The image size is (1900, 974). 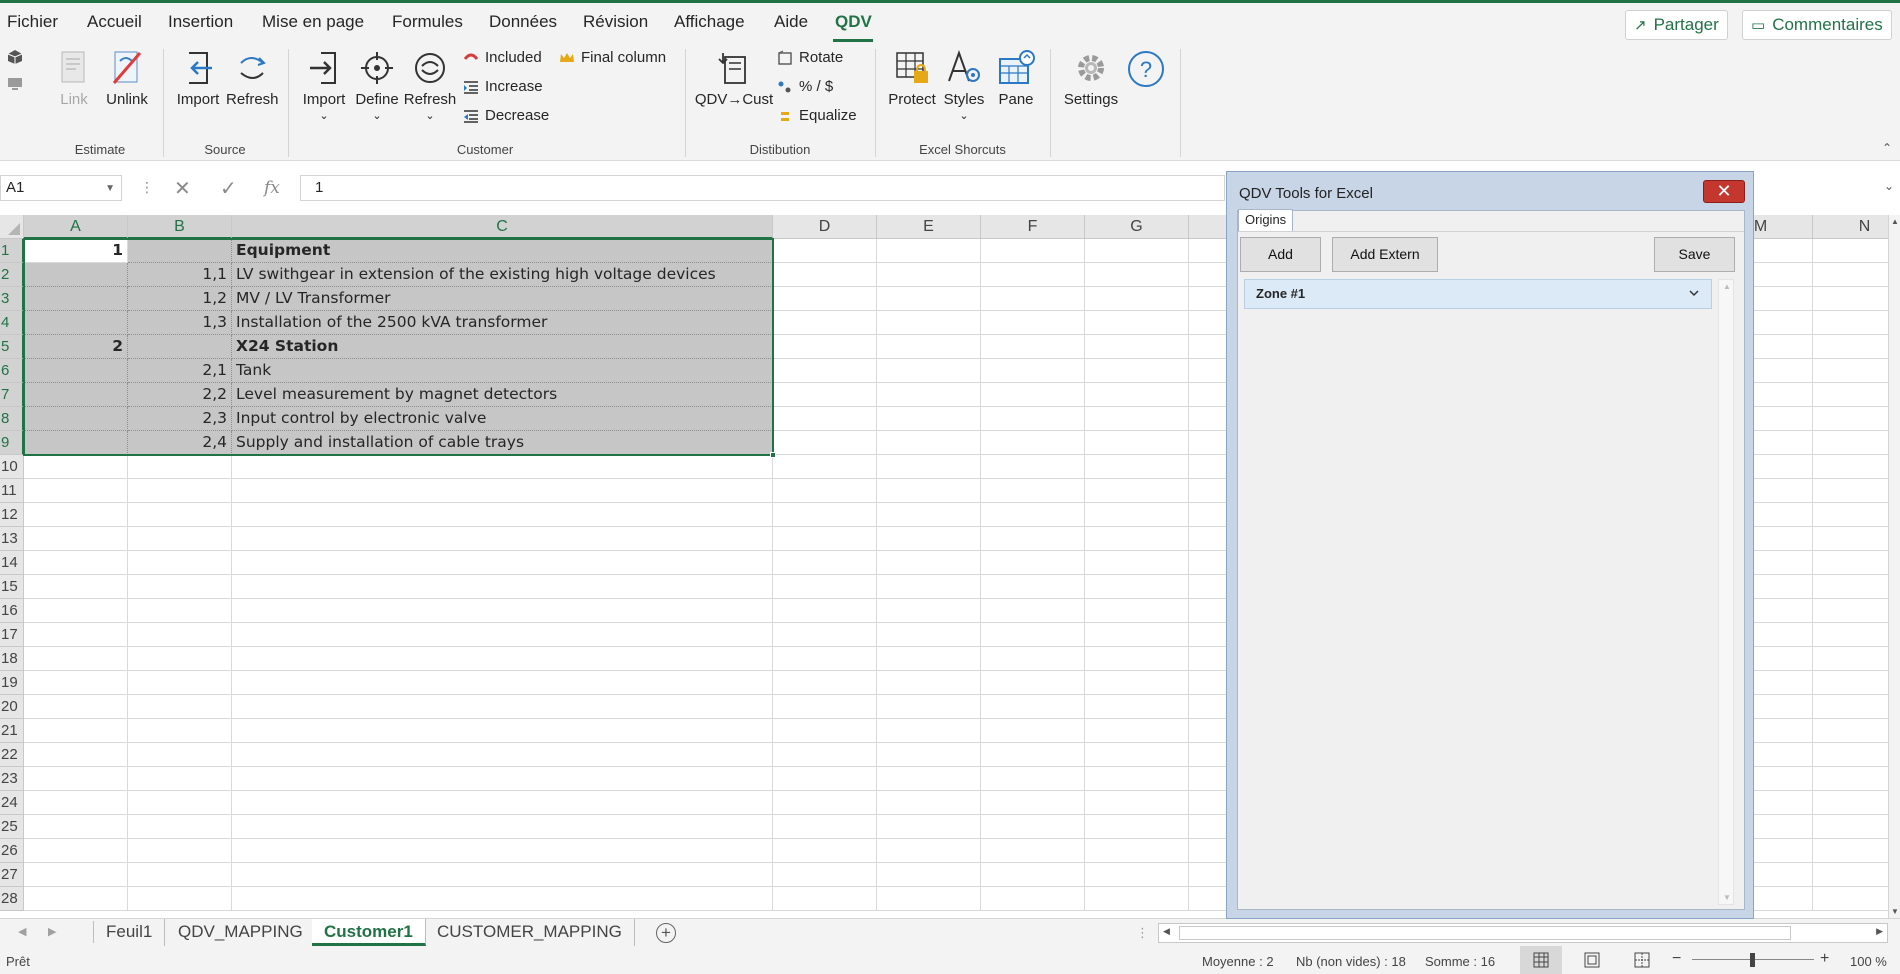 I want to click on styles-button: Styles ⌄, so click(x=964, y=88).